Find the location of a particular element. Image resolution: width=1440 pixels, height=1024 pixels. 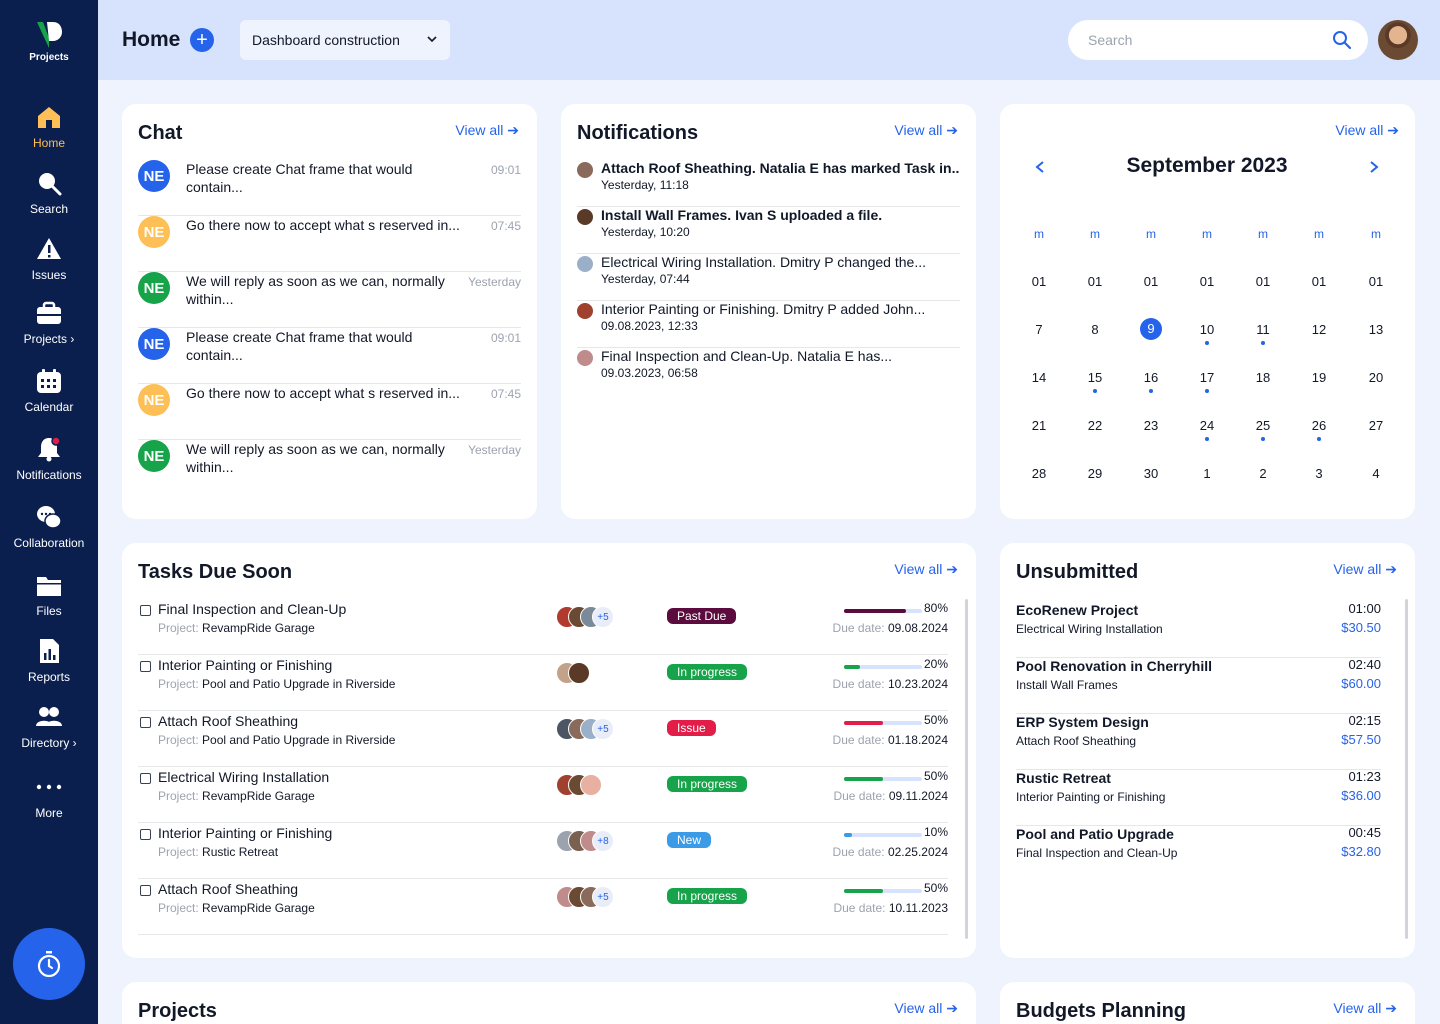

calendar-day: 20 is located at coordinates (1376, 377).